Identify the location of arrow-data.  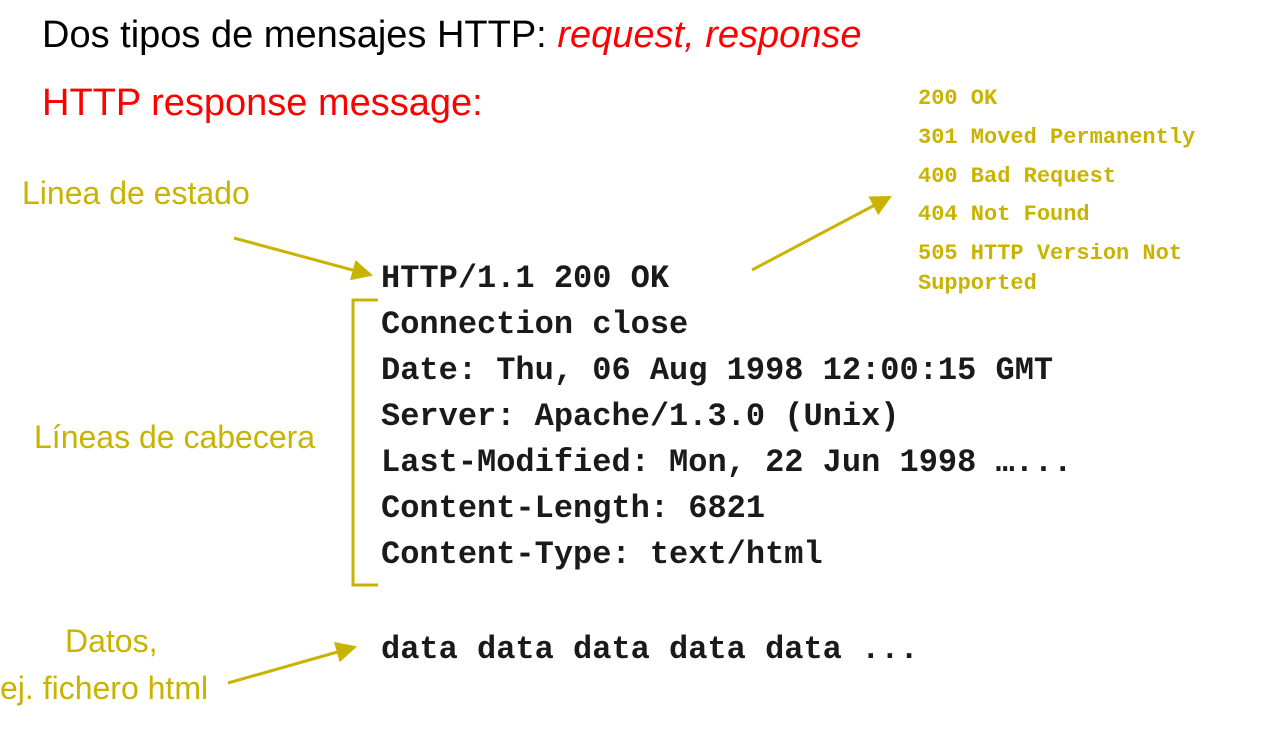
(292, 663).